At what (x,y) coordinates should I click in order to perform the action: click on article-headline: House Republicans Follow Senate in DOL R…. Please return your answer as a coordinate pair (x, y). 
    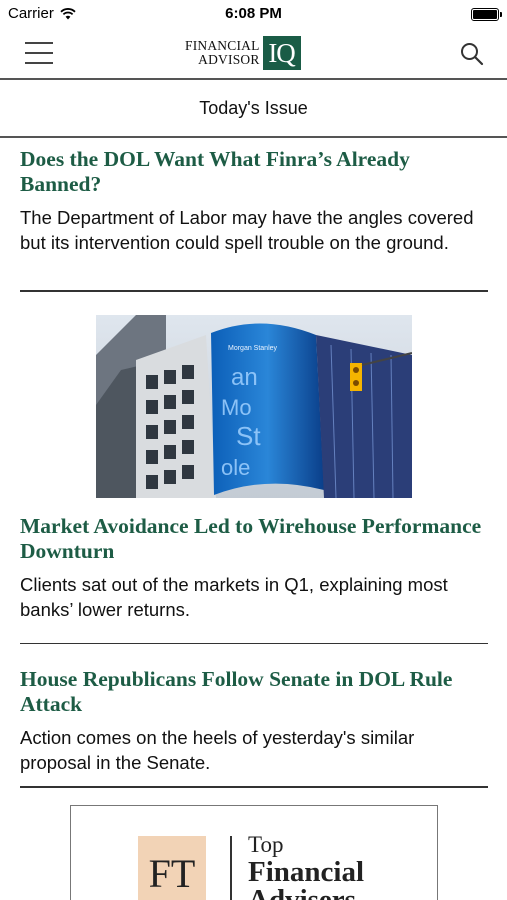
    Looking at the image, I should click on (254, 692).